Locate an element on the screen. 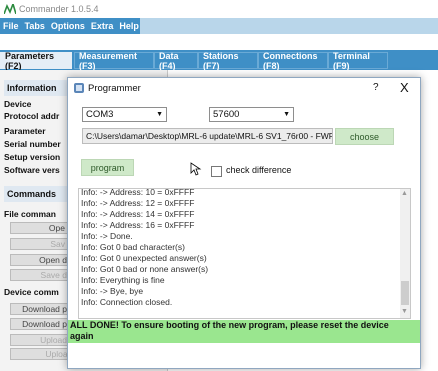 This screenshot has width=438, height=371. done-message-line-2: again is located at coordinates (82, 336).